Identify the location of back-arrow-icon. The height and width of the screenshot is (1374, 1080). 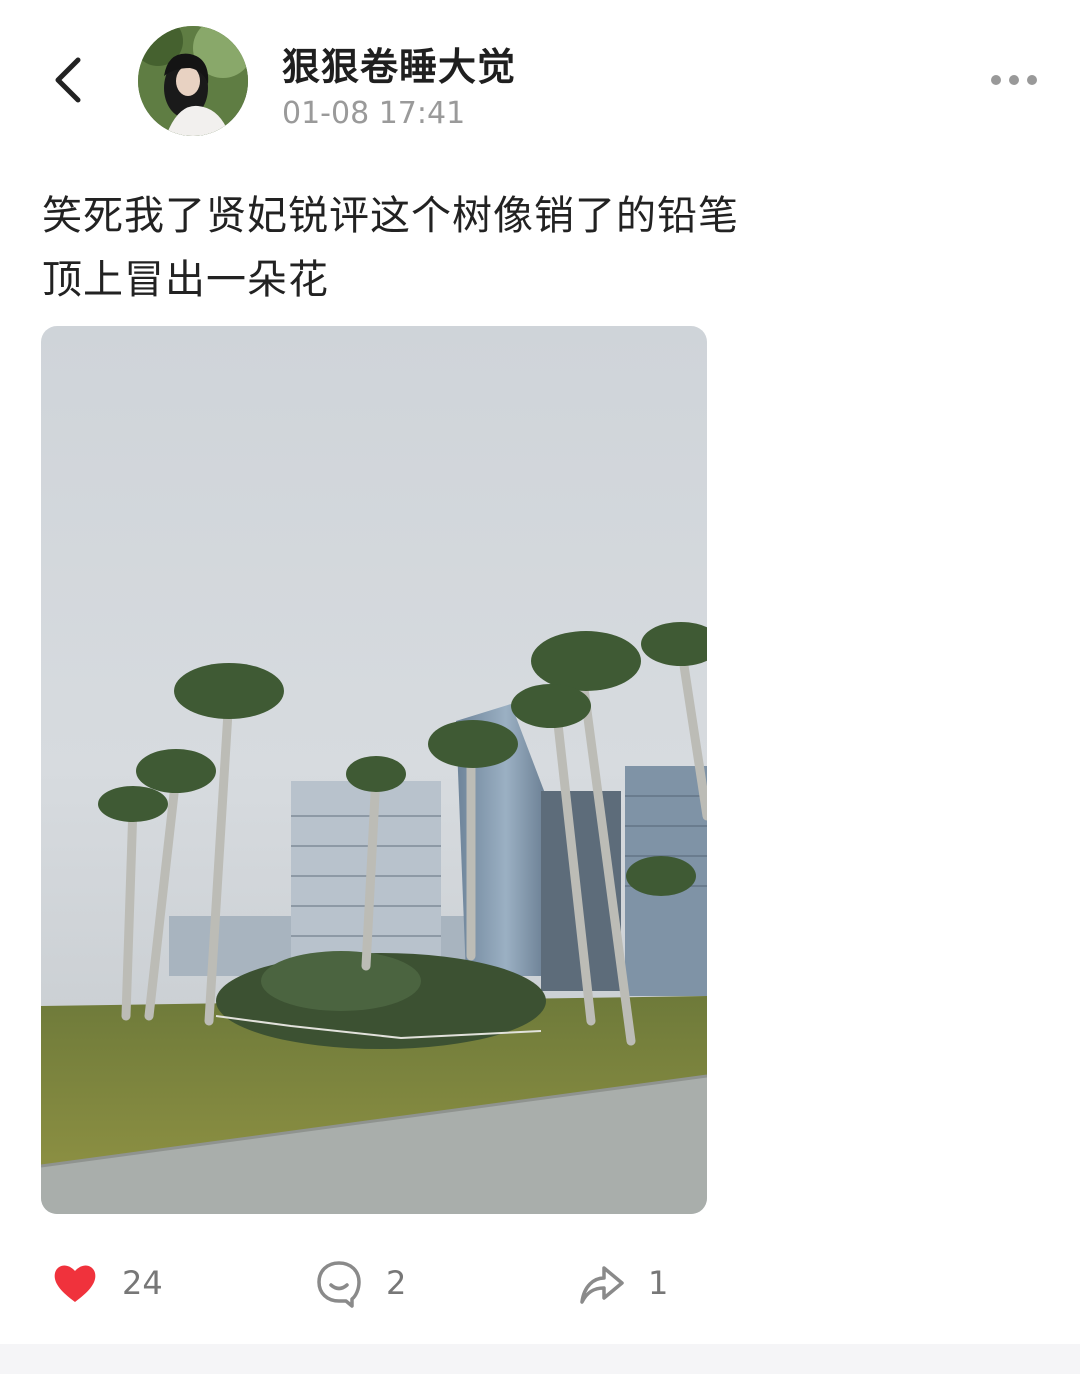
(68, 80).